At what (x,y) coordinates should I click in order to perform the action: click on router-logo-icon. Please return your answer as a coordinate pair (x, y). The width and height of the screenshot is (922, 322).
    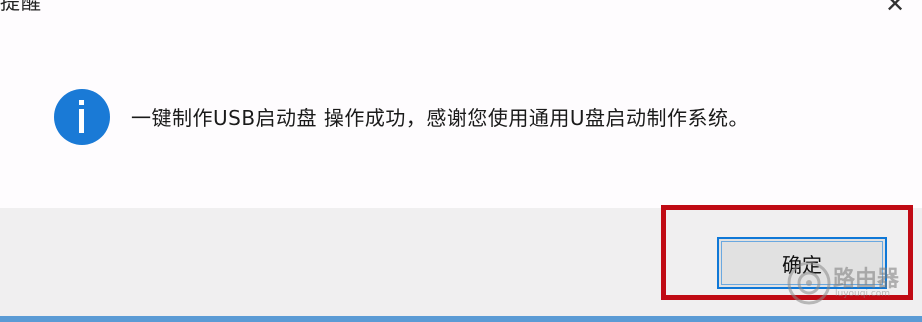
    Looking at the image, I should click on (809, 283).